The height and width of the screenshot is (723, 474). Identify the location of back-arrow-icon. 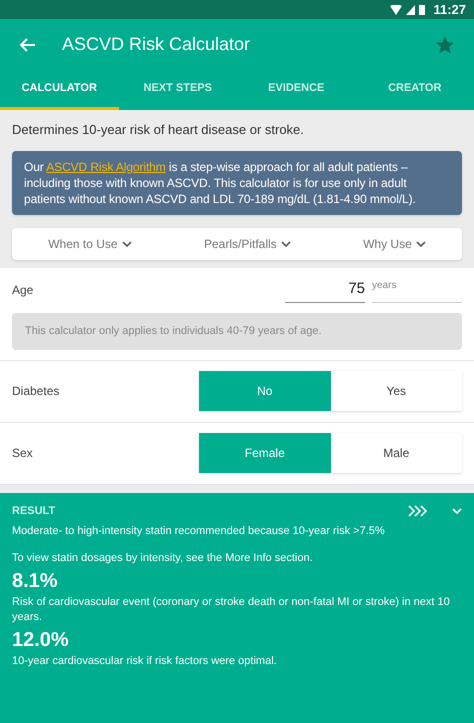
(28, 45).